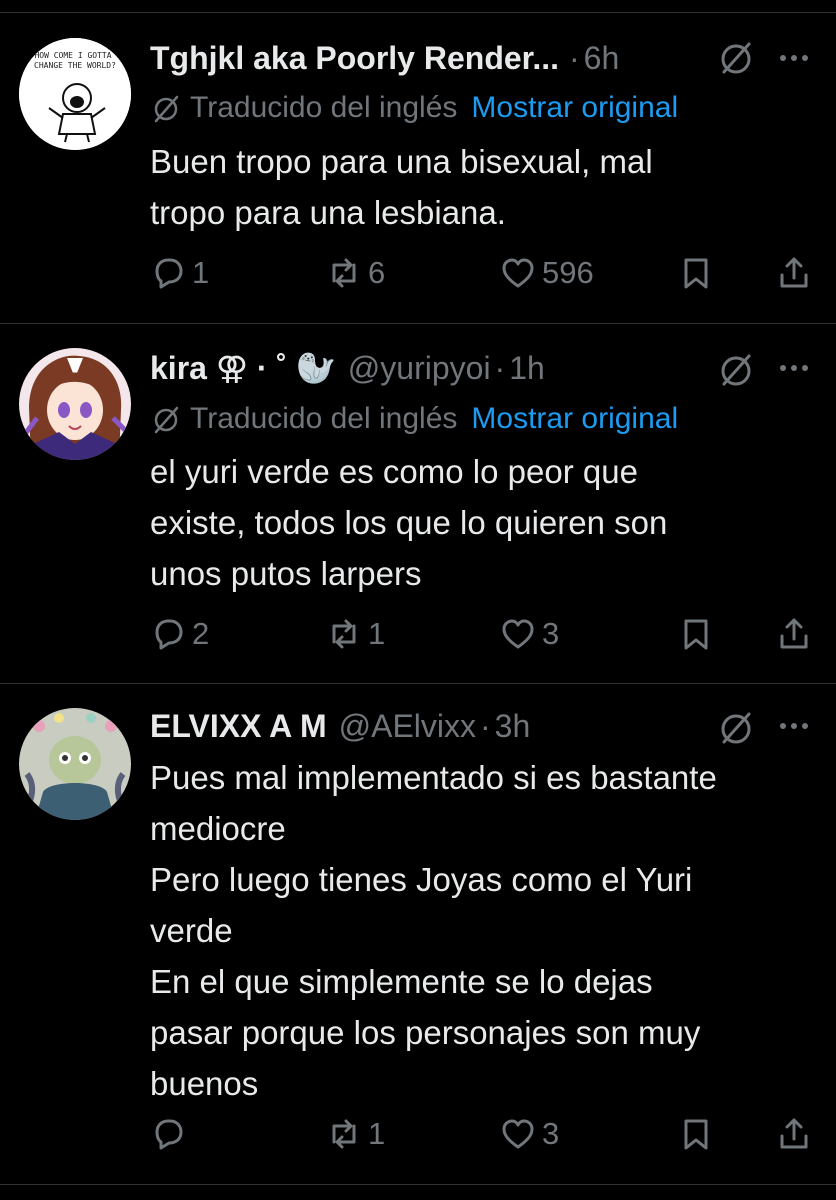 This screenshot has width=836, height=1200. I want to click on tweet-header: ELVIXX A M @AElvixx · 3h, so click(340, 726).